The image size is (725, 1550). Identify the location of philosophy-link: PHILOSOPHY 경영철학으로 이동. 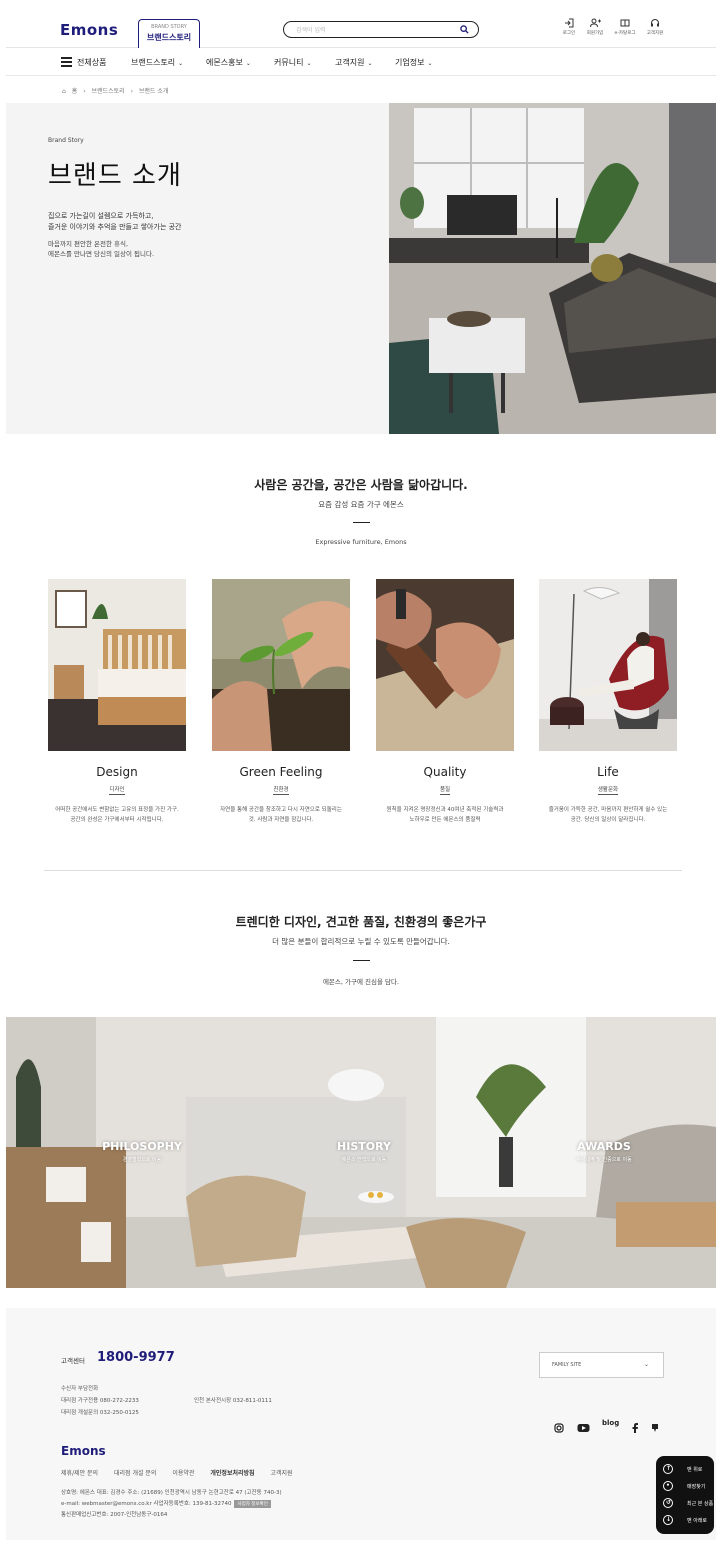
(142, 1151).